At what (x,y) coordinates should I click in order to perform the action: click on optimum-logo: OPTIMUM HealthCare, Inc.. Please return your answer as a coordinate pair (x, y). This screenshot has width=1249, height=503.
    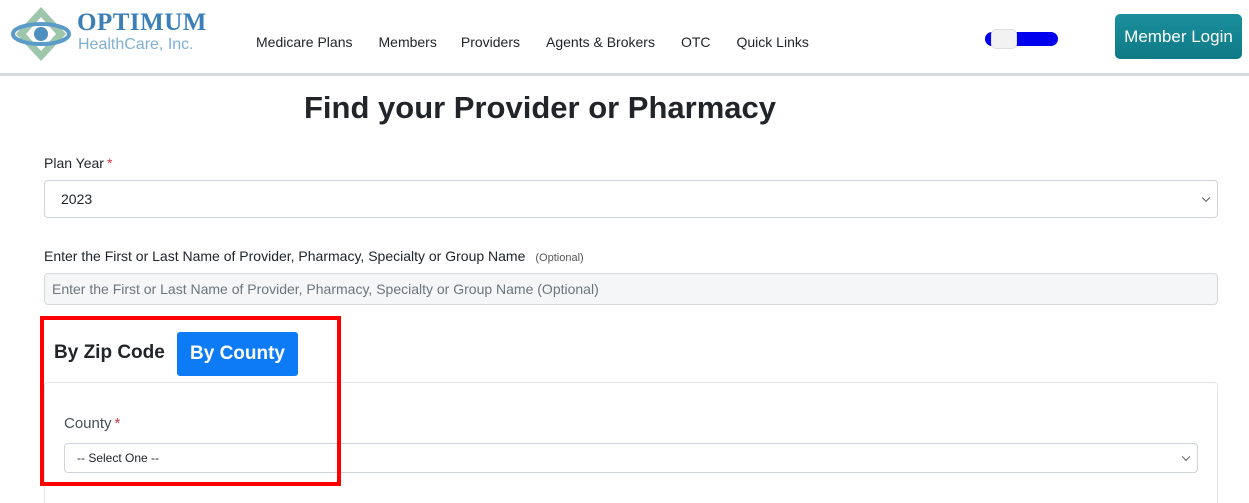
    Looking at the image, I should click on (108, 34).